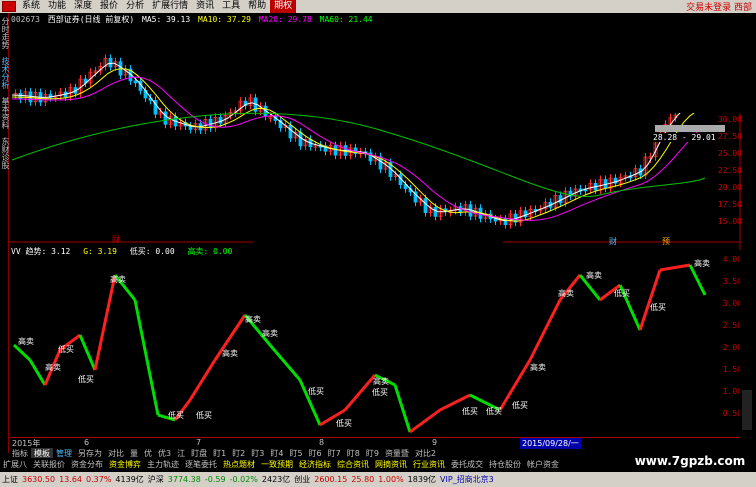  I want to click on indicator-tab: 盯盘, so click(199, 453).